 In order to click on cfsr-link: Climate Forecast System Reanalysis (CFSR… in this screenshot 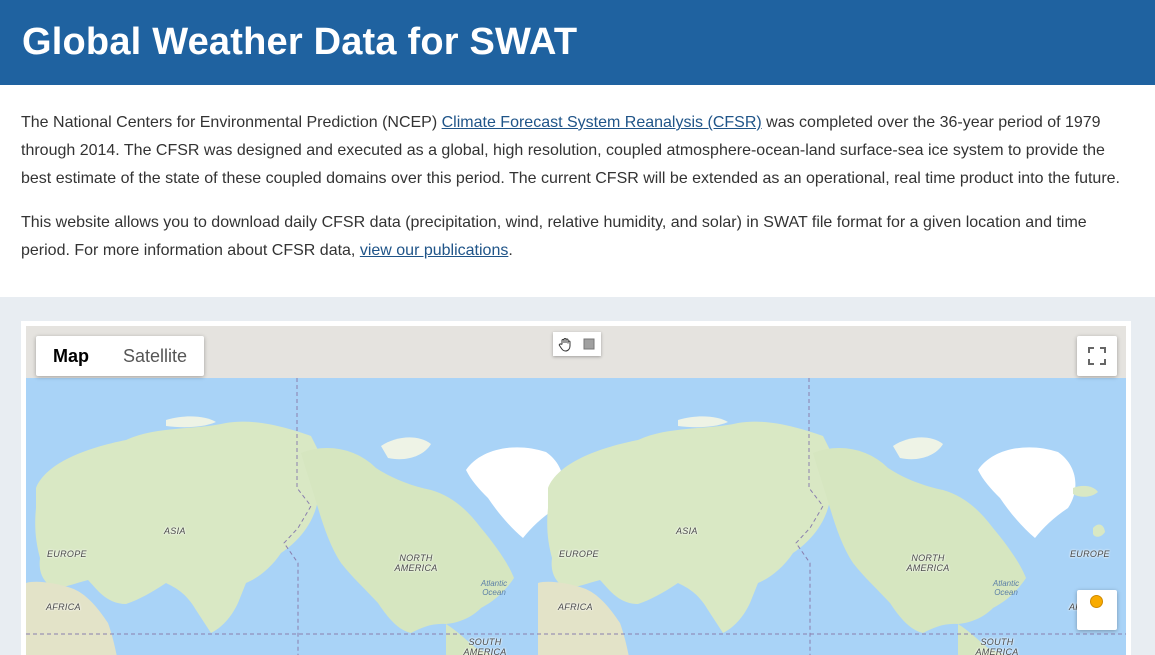, I will do `click(602, 122)`.